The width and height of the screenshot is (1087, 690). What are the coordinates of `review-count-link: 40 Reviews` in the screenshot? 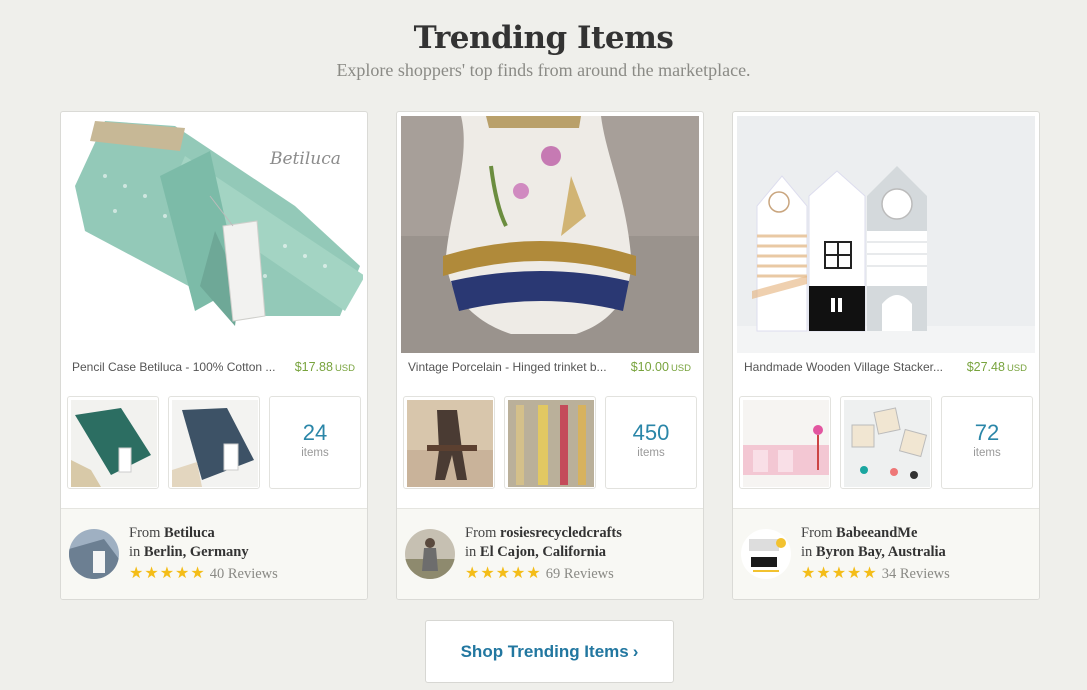 It's located at (244, 574).